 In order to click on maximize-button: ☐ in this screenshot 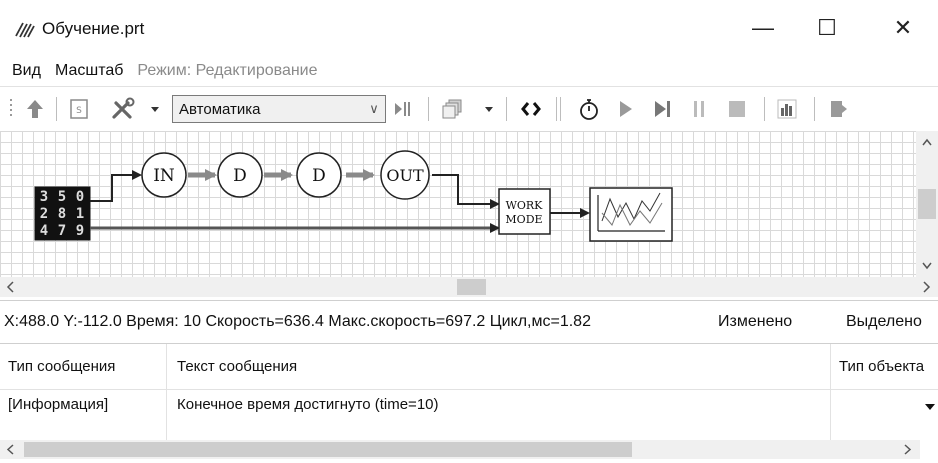, I will do `click(827, 28)`.